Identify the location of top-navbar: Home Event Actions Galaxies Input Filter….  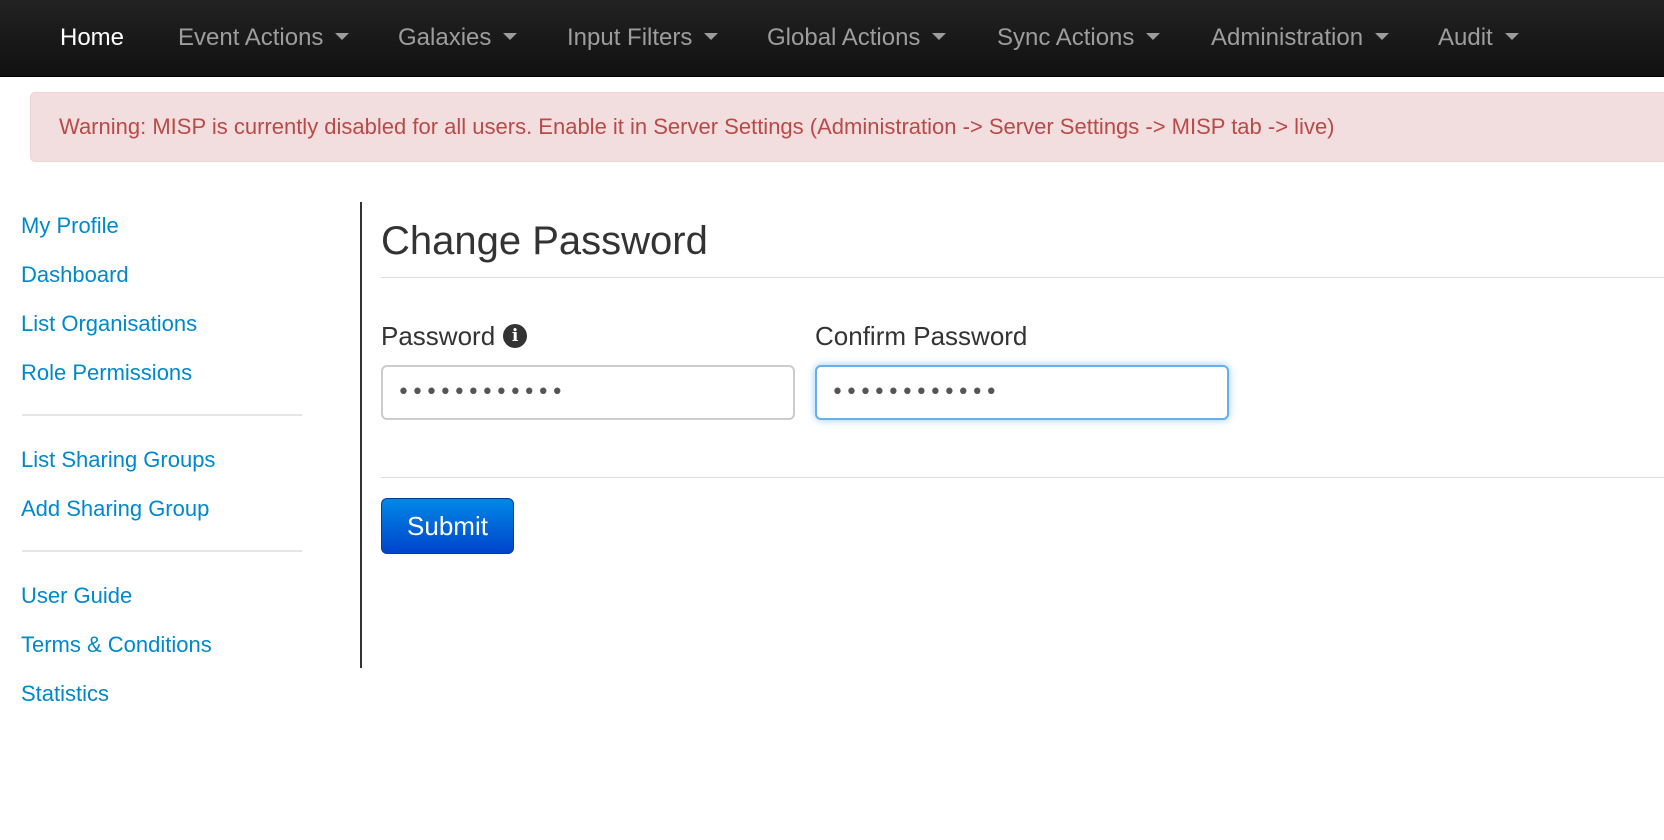
(832, 38).